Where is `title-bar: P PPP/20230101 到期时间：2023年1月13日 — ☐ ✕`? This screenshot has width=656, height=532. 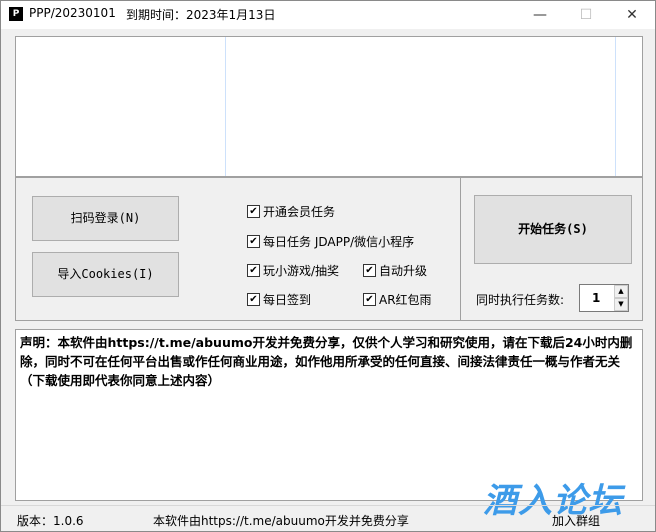 title-bar: P PPP/20230101 到期时间：2023年1月13日 — ☐ ✕ is located at coordinates (328, 15).